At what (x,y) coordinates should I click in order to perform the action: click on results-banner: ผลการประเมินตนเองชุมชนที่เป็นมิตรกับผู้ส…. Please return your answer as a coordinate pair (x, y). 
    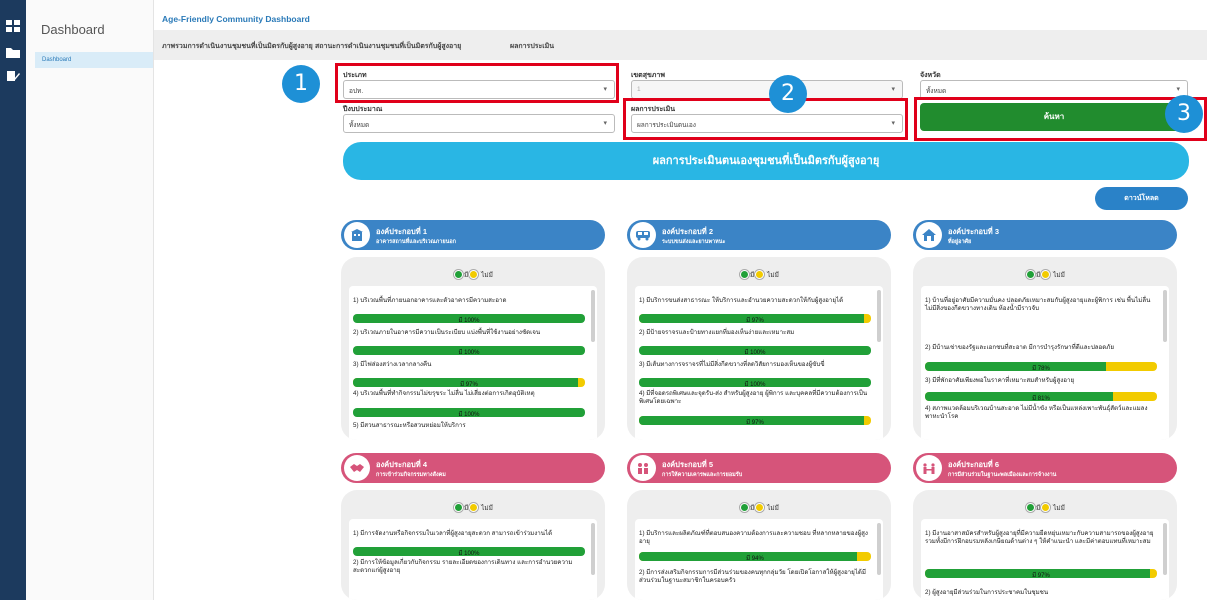
    Looking at the image, I should click on (766, 161).